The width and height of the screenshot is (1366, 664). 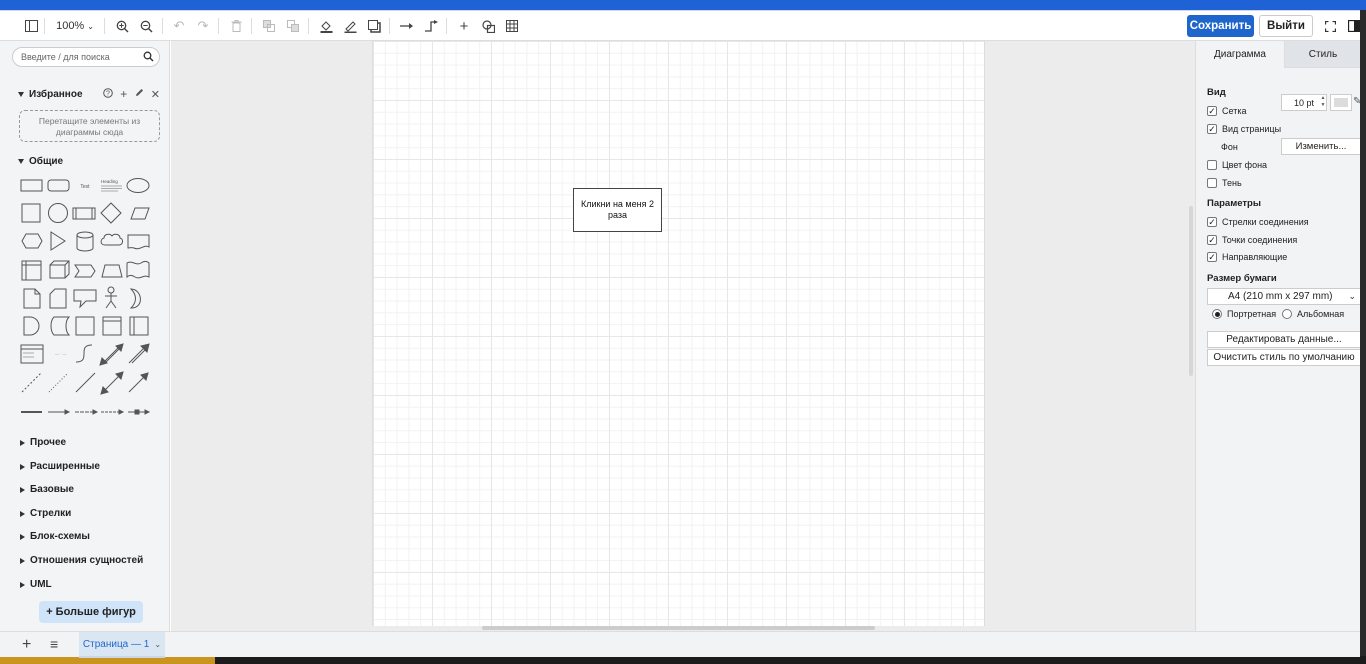 What do you see at coordinates (431, 26) in the screenshot?
I see `waypoints-icon` at bounding box center [431, 26].